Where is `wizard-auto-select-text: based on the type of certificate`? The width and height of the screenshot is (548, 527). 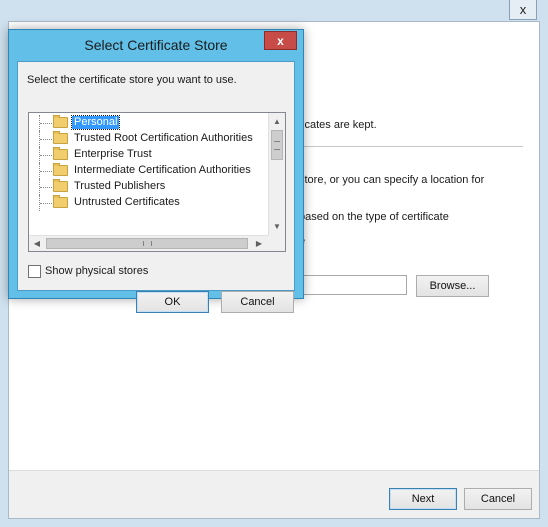 wizard-auto-select-text: based on the type of certificate is located at coordinates (374, 217).